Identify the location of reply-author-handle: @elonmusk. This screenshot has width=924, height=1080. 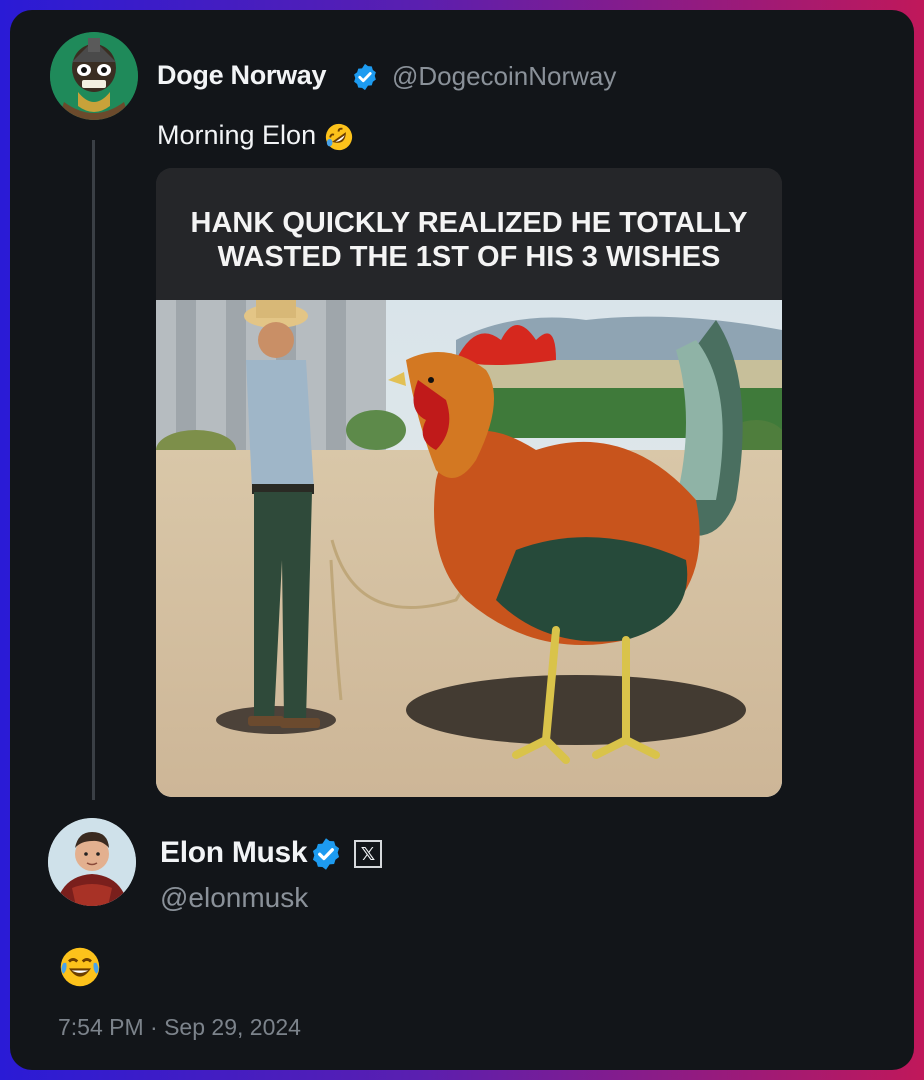
(234, 898).